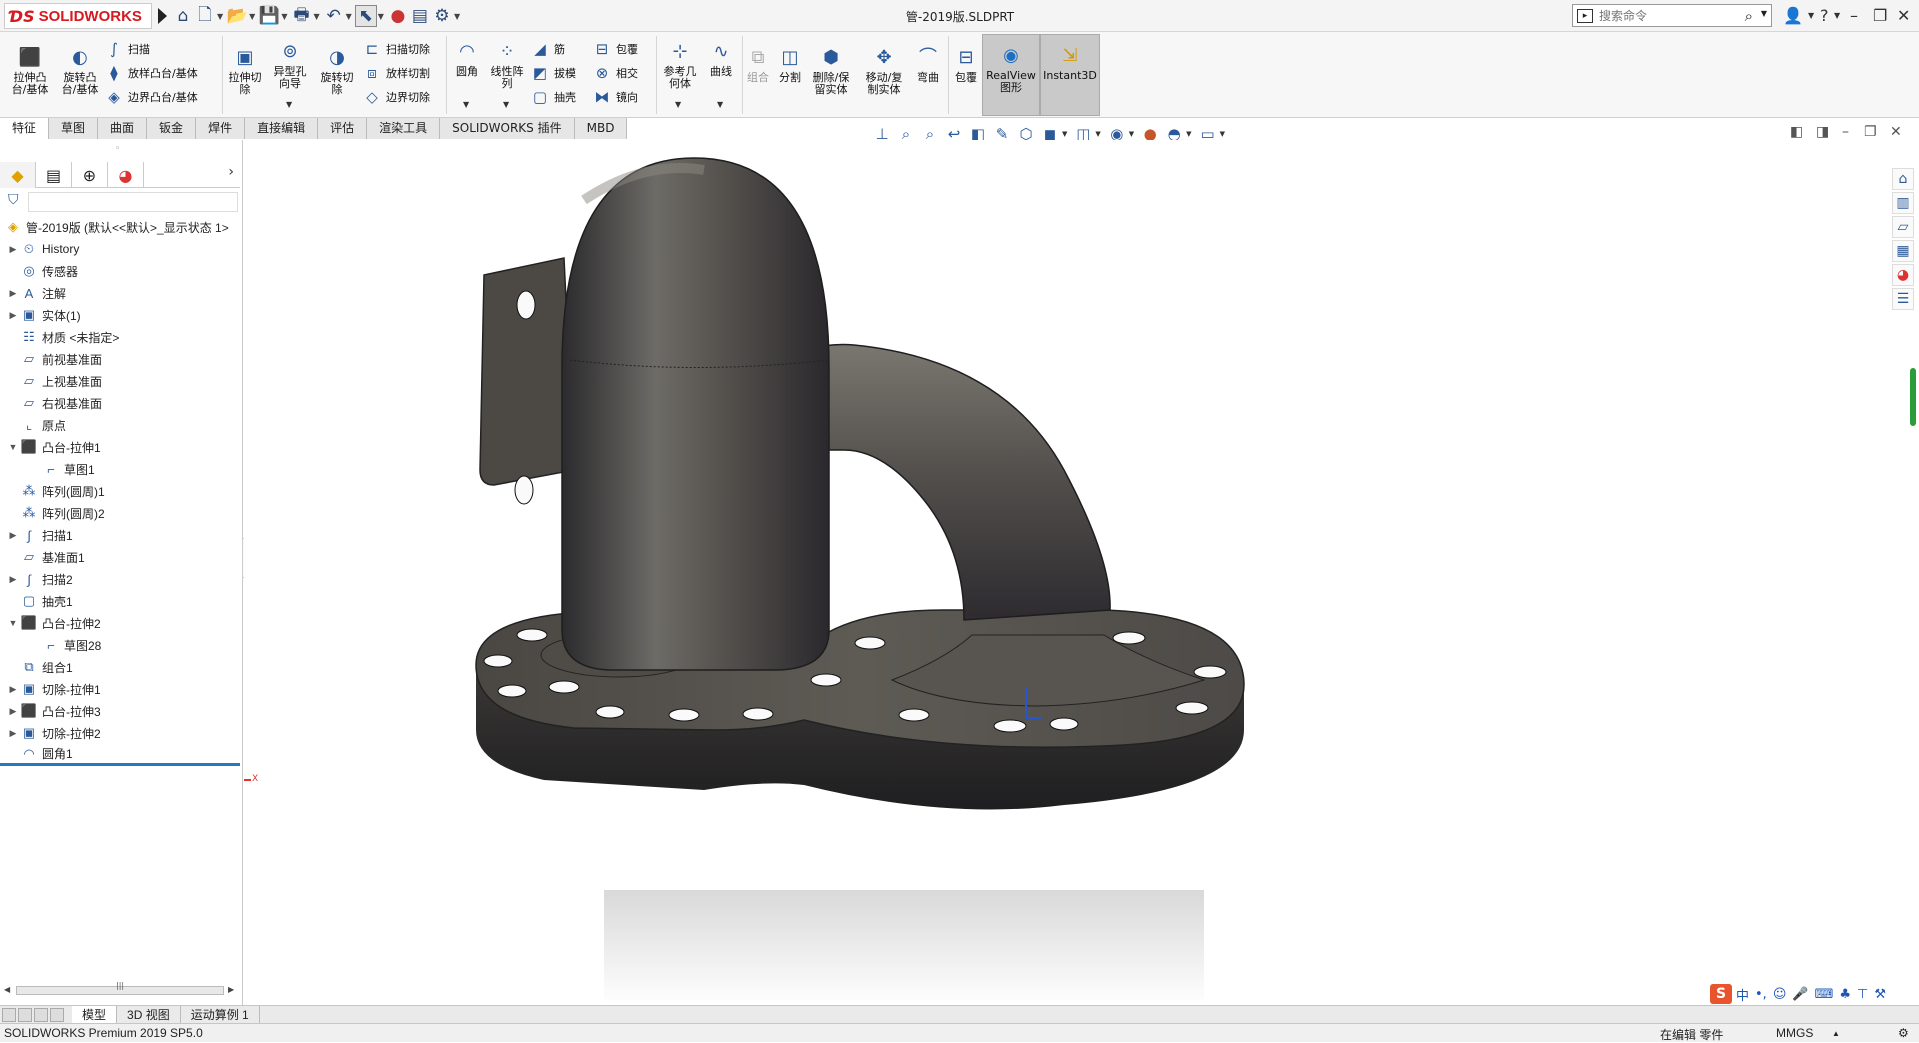 The image size is (1919, 1043). Describe the element at coordinates (150, 73) in the screenshot. I see `loft-boss-button: ⧫ 放样凸台/基体` at that location.